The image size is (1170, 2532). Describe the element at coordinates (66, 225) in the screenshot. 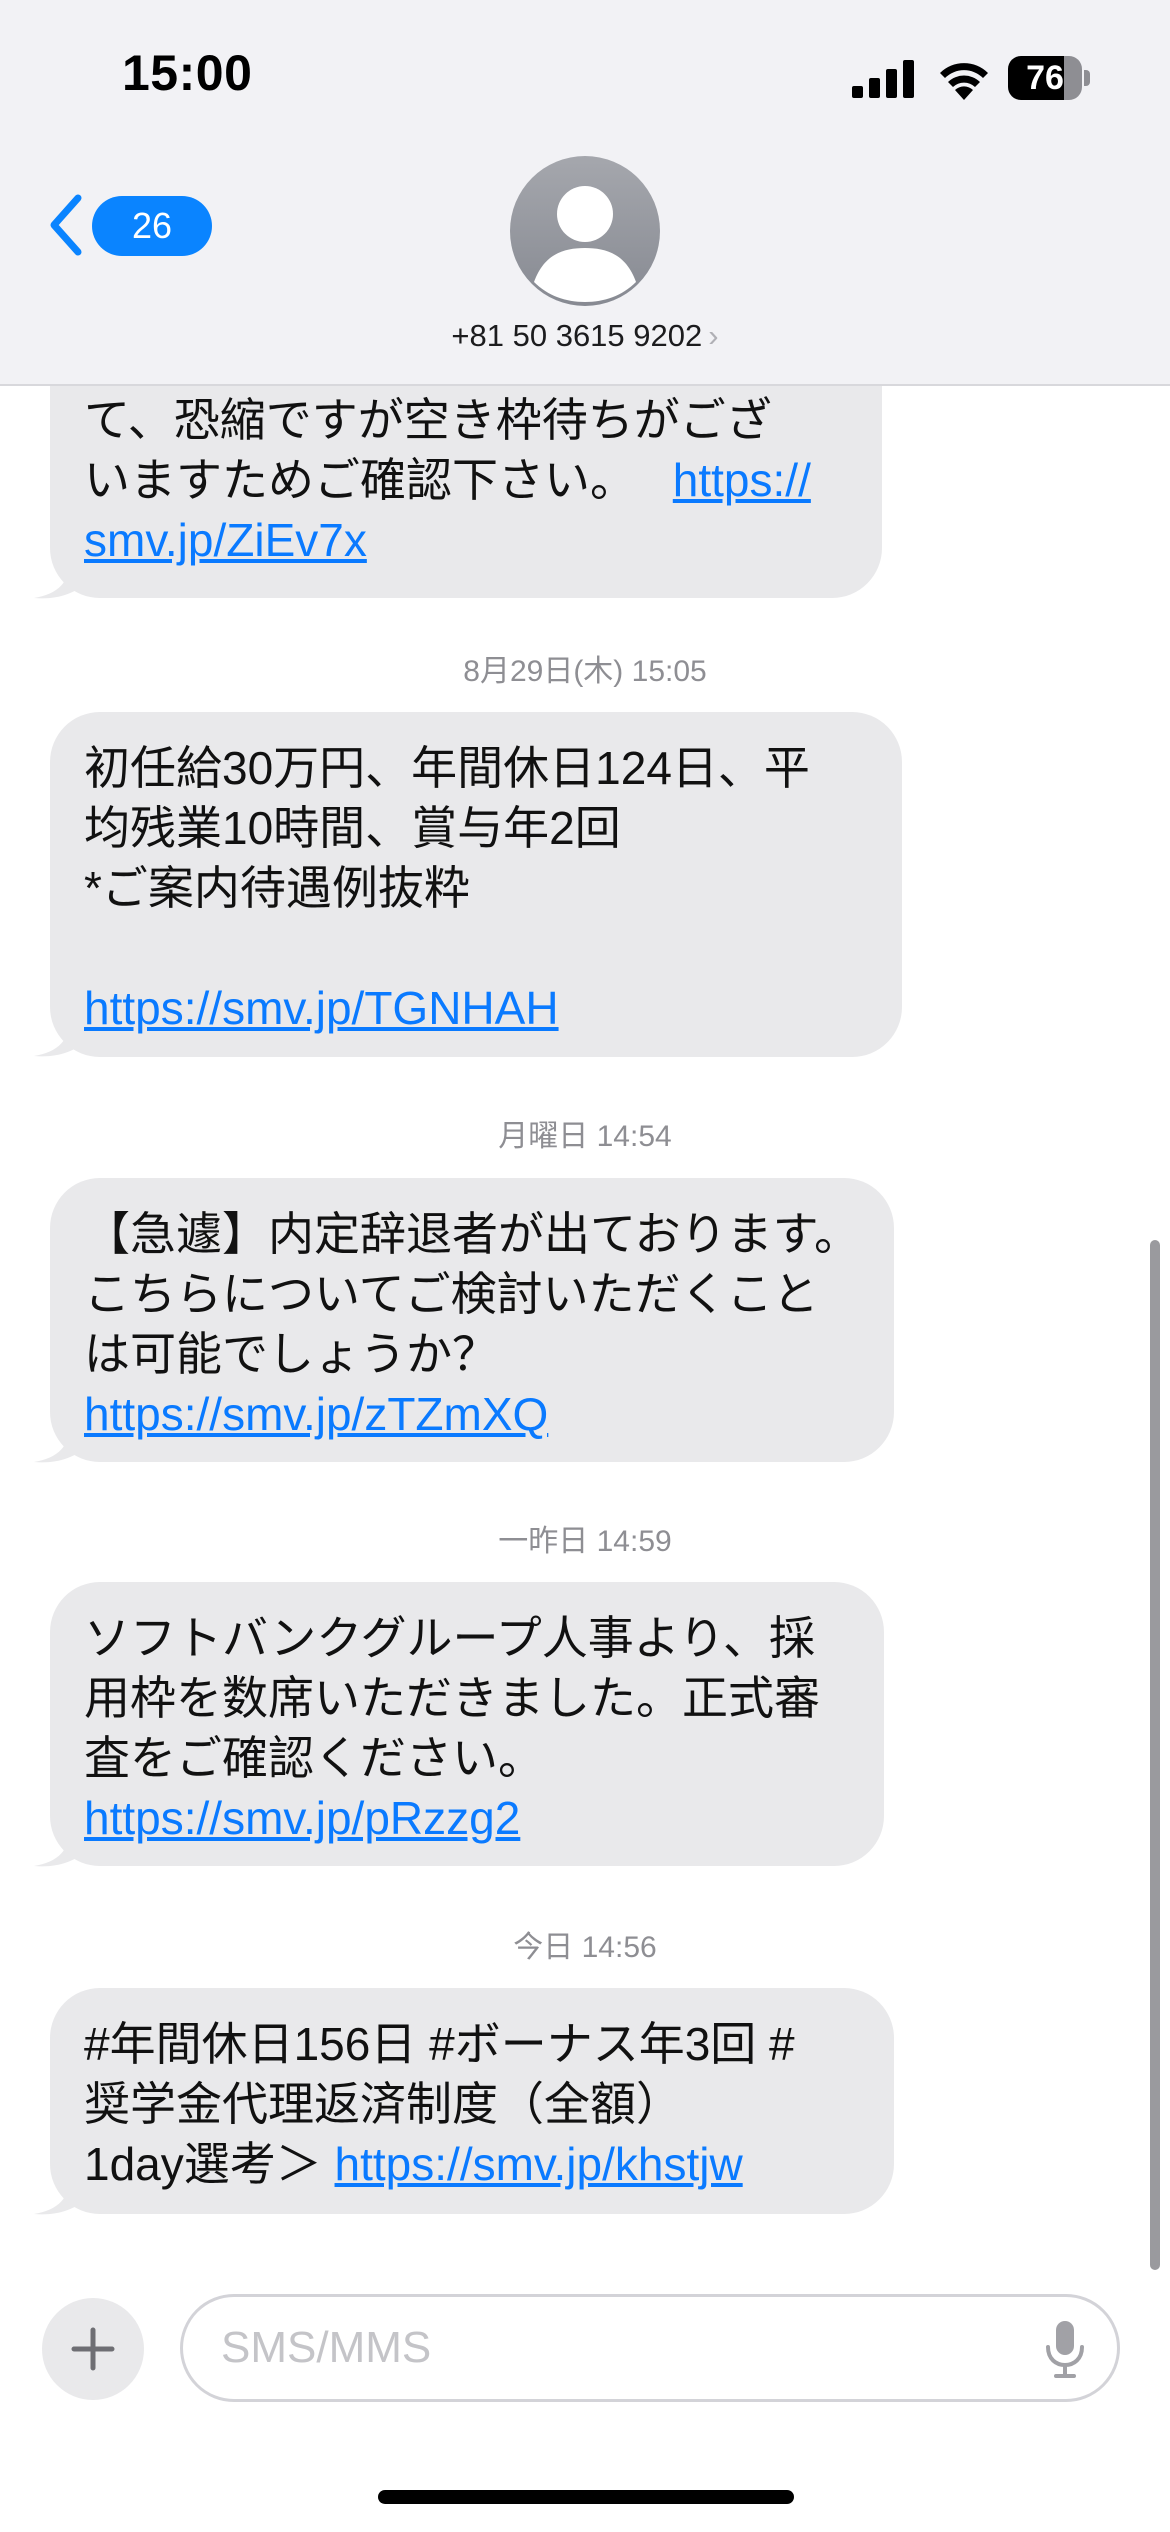

I see `back-chevron-icon` at that location.